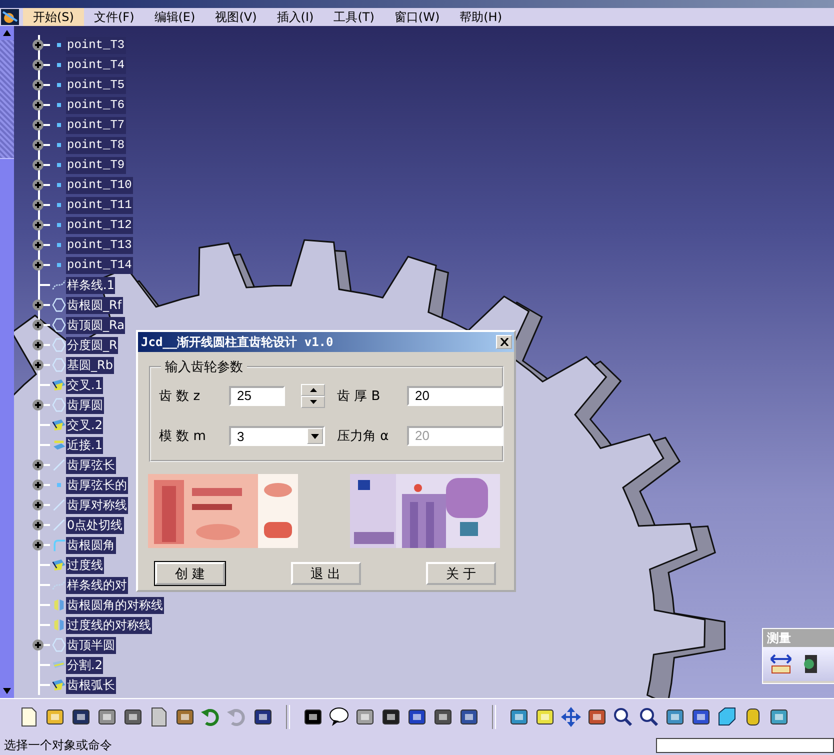 This screenshot has width=834, height=755. Describe the element at coordinates (204, 367) in the screenshot. I see `group-title: 输入齿轮参数` at that location.